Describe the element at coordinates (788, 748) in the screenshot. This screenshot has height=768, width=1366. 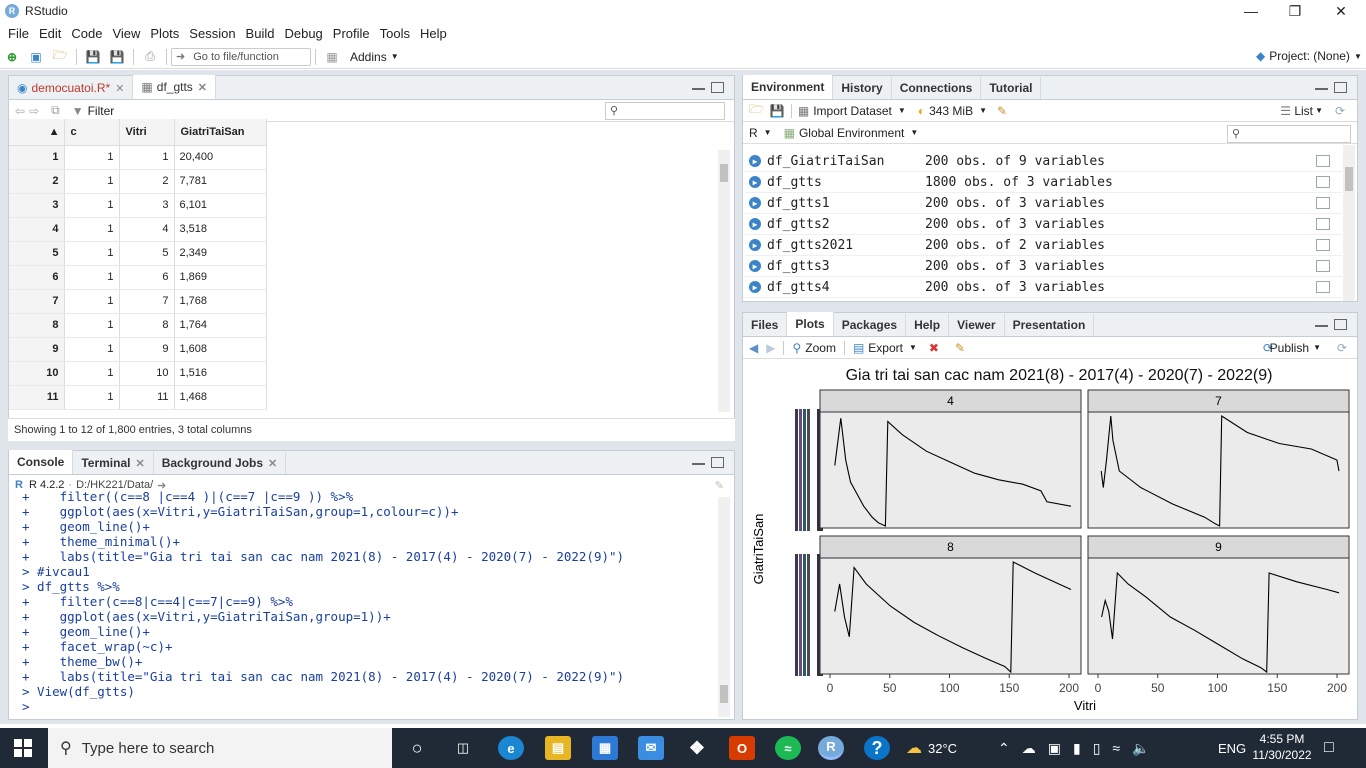
I see `spotify-icon: ≈` at that location.